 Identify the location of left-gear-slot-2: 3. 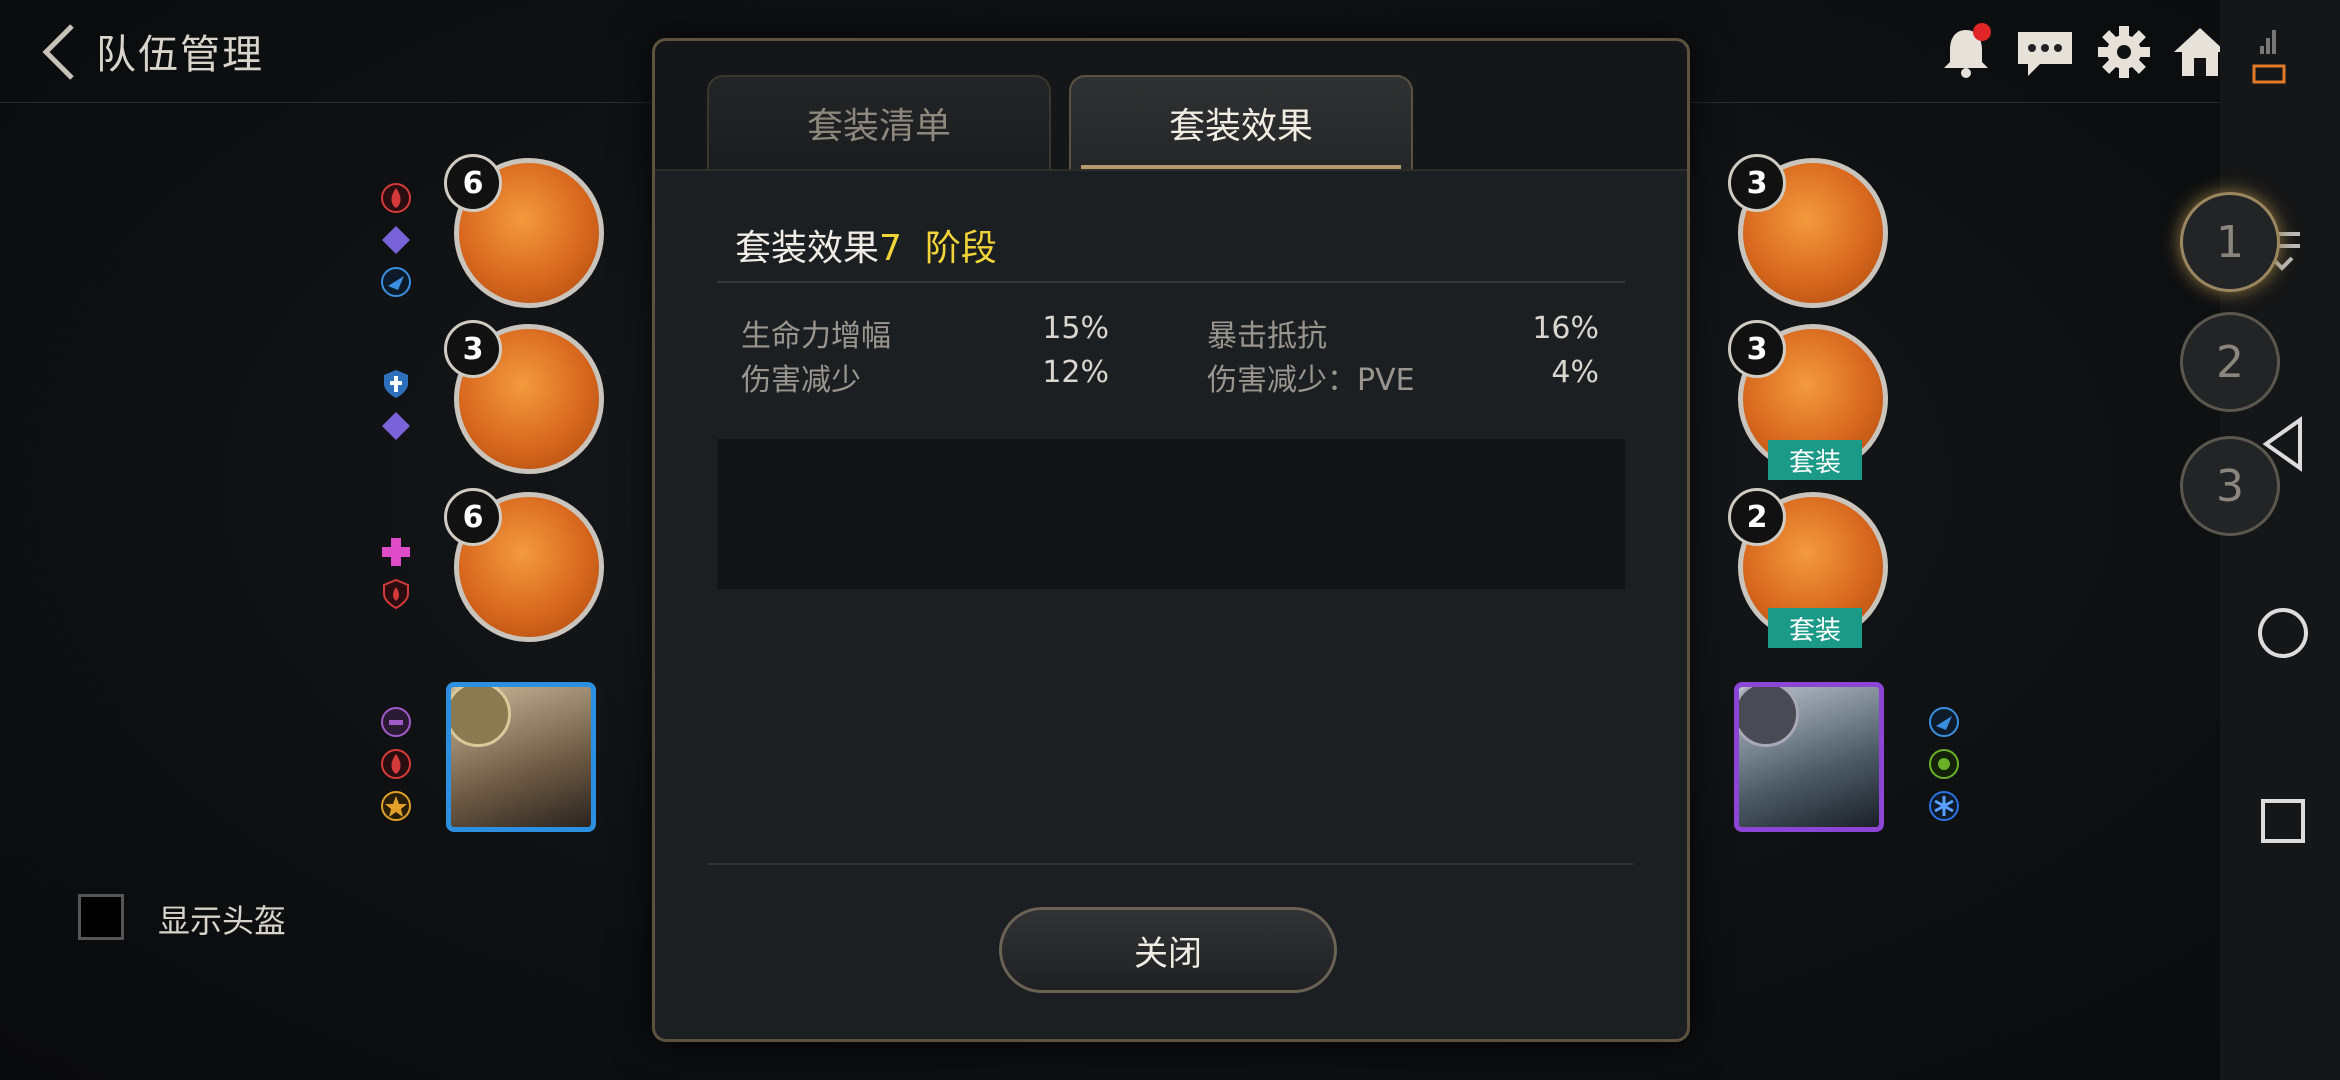
(524, 397).